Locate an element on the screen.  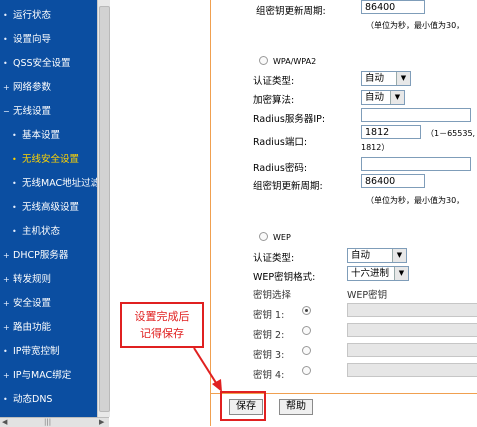
wep-auth-label: 认证类型: is located at coordinates (274, 258).